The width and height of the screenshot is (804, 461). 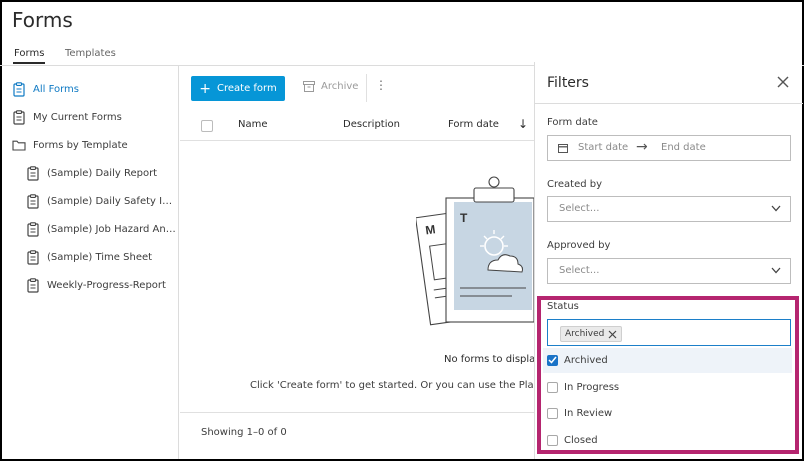 I want to click on sidebar-item-all-forms: All Forms, so click(x=45, y=89).